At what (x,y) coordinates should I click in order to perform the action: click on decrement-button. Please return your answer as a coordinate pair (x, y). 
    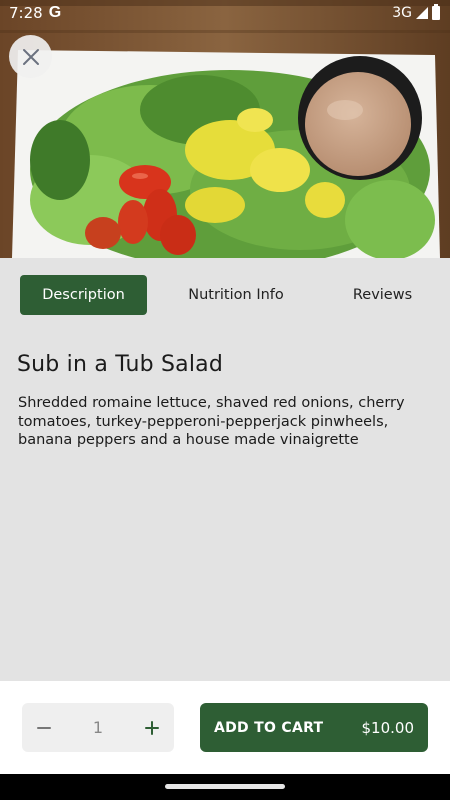
    Looking at the image, I should click on (44, 728).